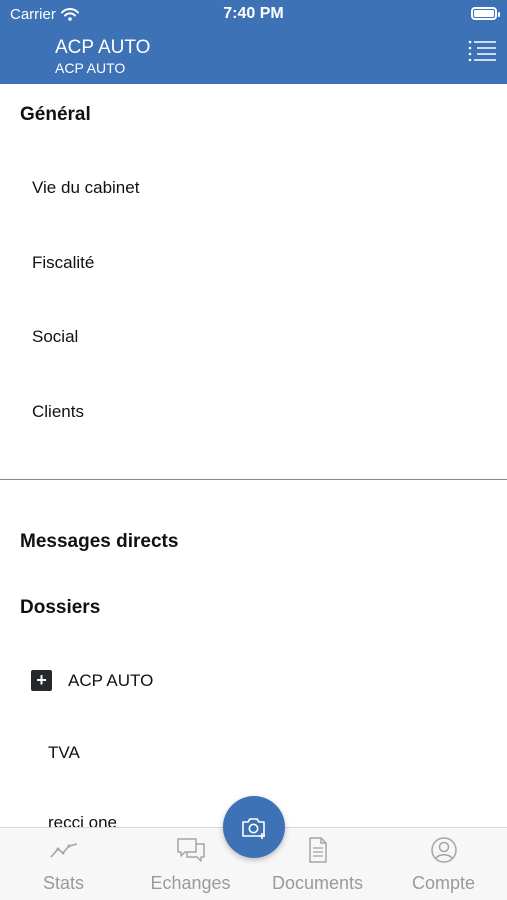 The width and height of the screenshot is (507, 900). What do you see at coordinates (64, 753) in the screenshot?
I see `folder-subitem: TVA` at bounding box center [64, 753].